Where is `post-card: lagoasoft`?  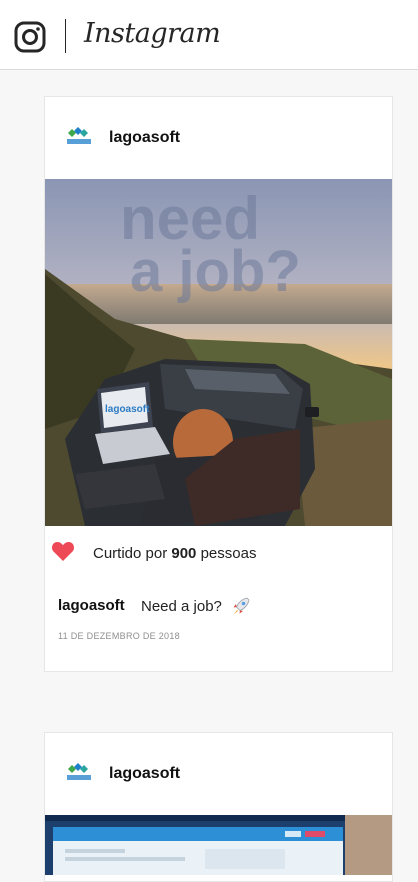
post-card: lagoasoft is located at coordinates (218, 807).